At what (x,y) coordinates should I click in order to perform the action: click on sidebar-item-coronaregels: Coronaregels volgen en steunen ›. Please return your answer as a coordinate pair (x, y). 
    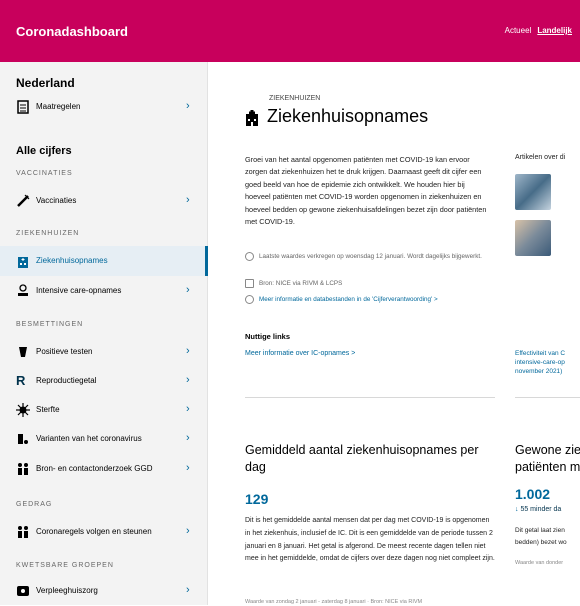
    Looking at the image, I should click on (104, 532).